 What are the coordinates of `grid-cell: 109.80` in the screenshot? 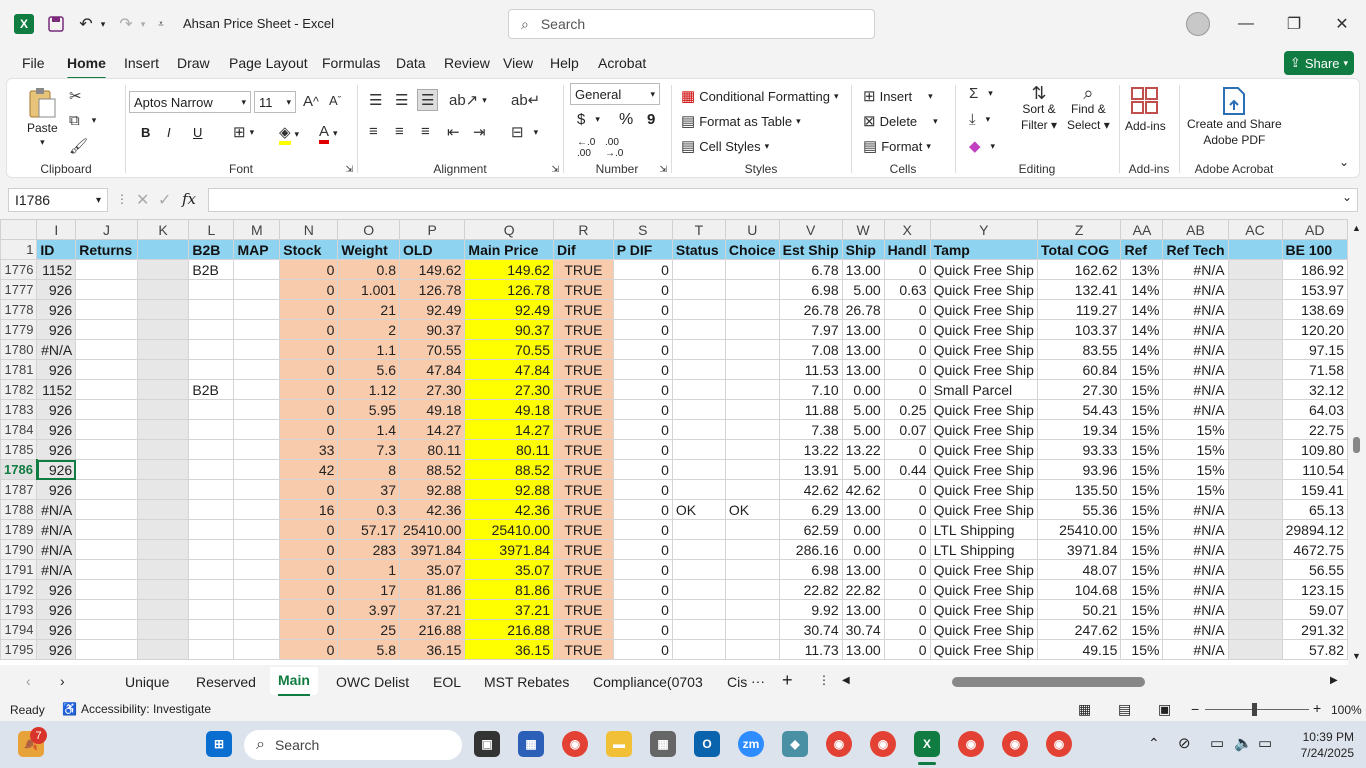 It's located at (1314, 449).